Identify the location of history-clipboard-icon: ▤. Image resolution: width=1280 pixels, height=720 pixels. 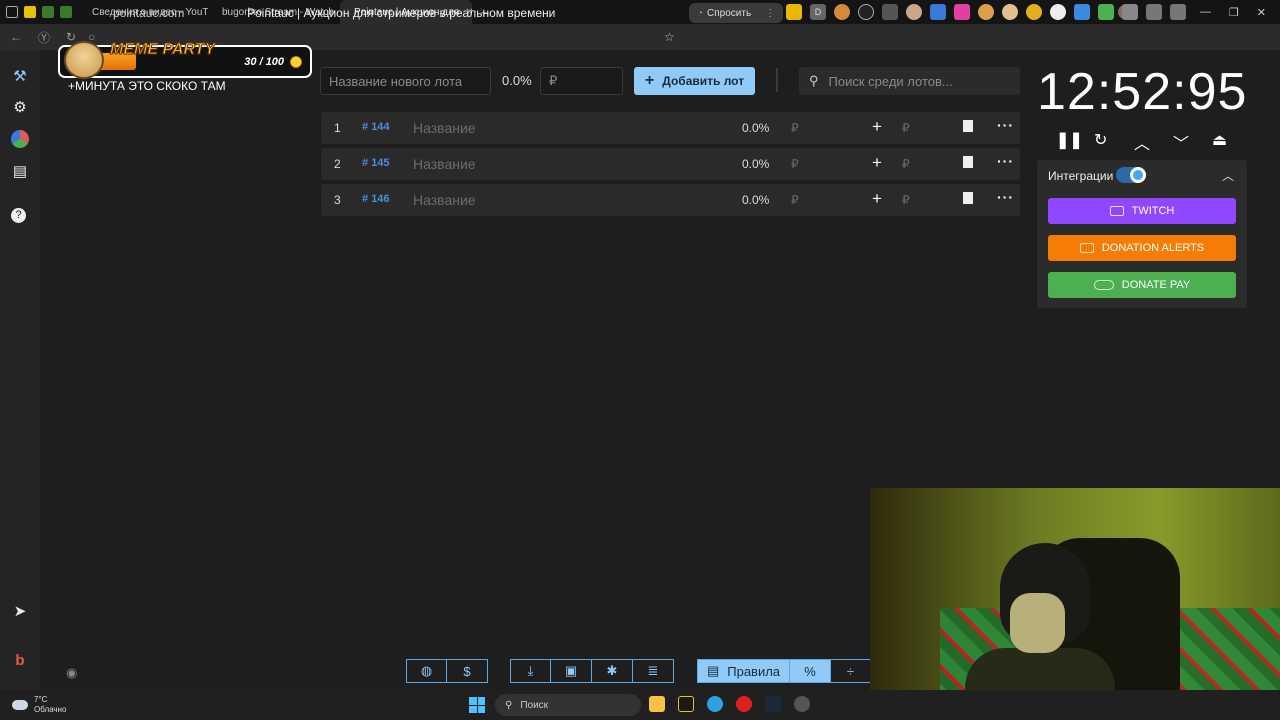
(20, 171).